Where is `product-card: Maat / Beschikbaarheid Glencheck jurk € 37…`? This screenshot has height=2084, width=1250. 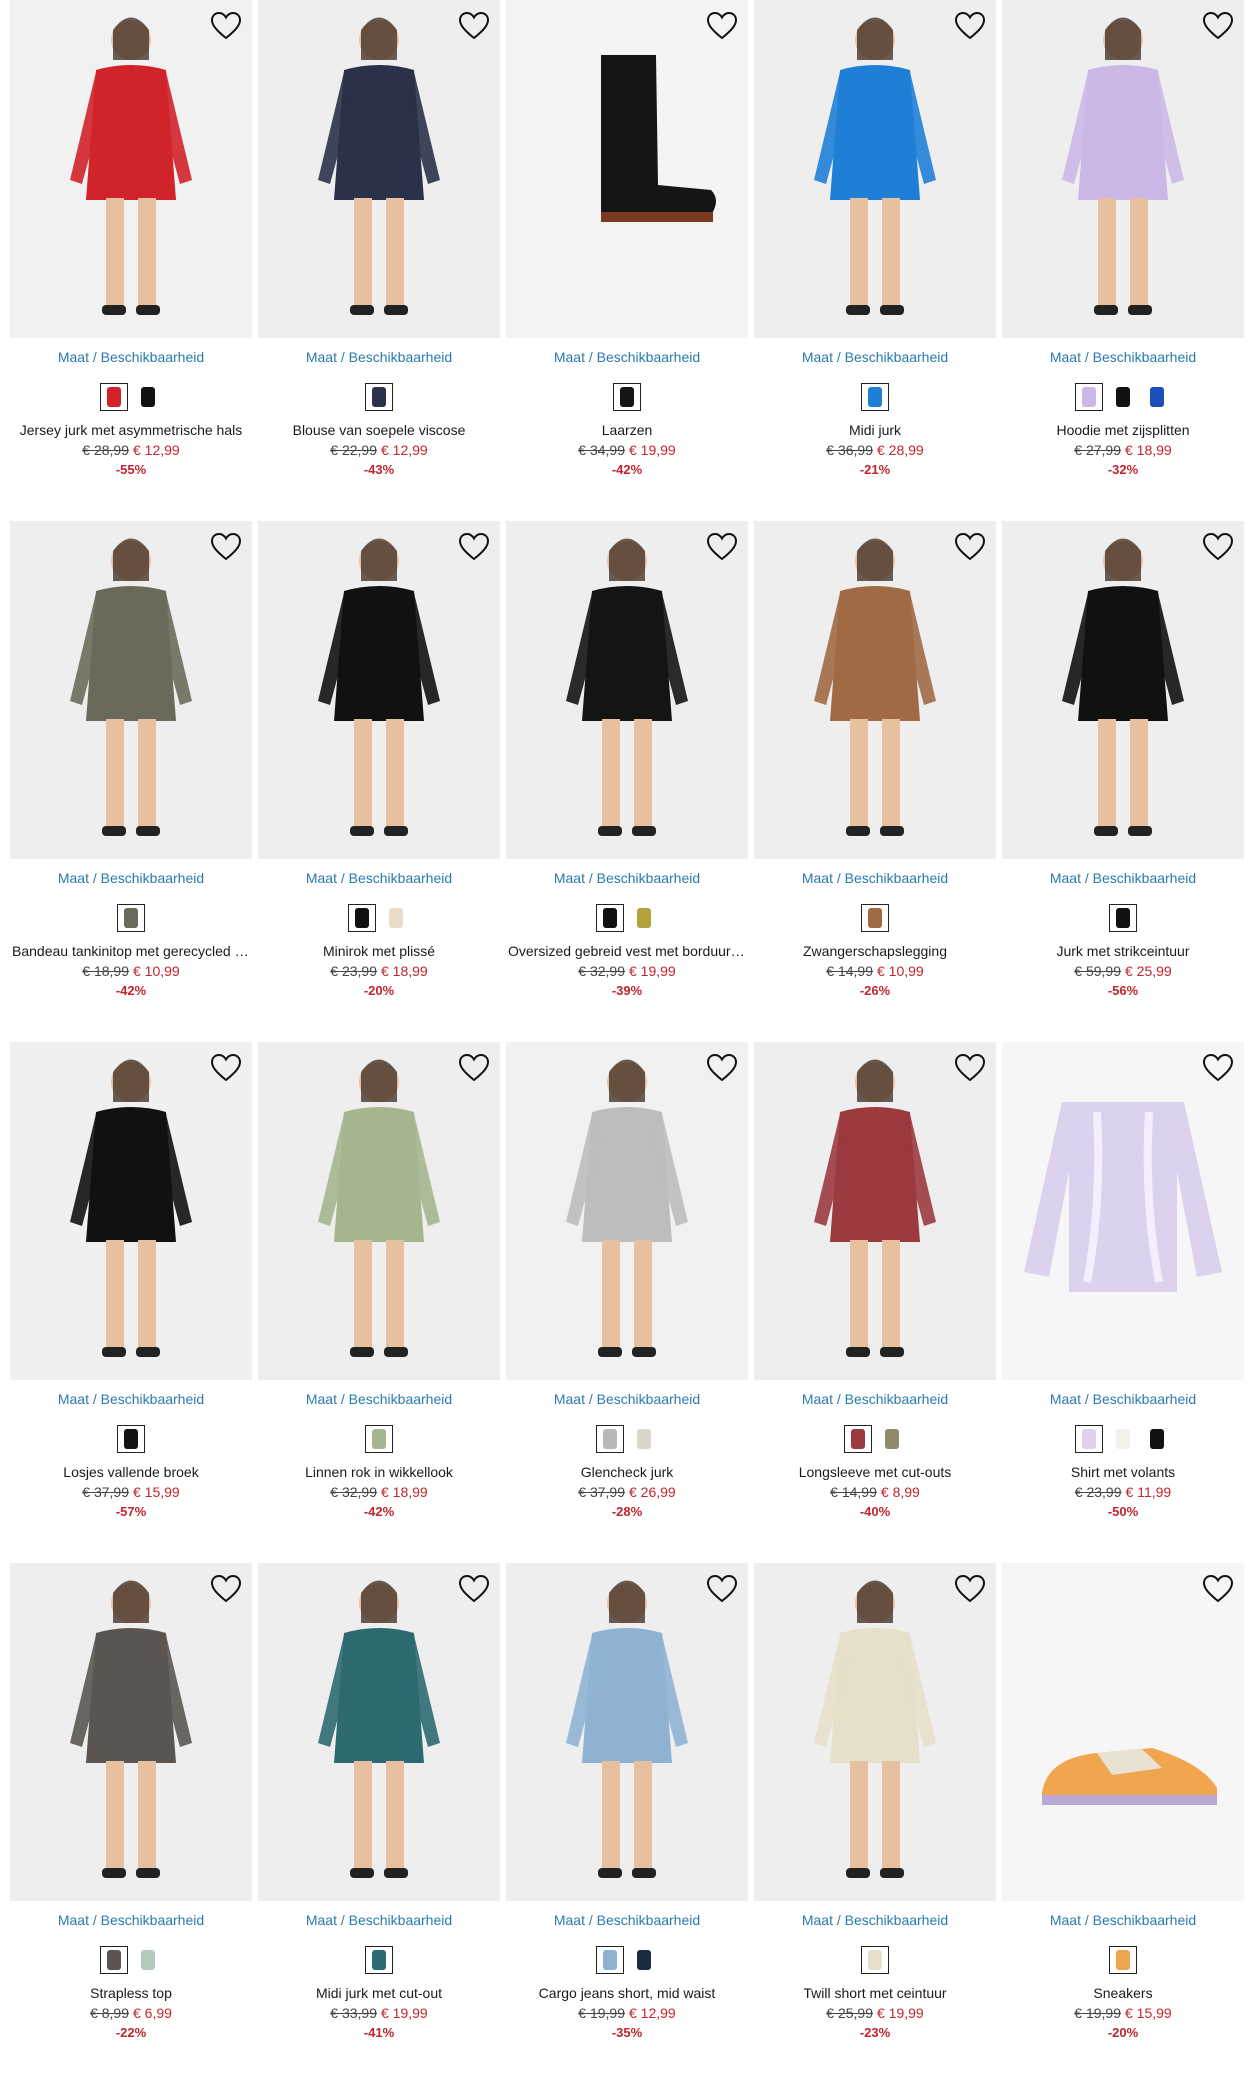 product-card: Maat / Beschikbaarheid Glencheck jurk € 37… is located at coordinates (627, 1302).